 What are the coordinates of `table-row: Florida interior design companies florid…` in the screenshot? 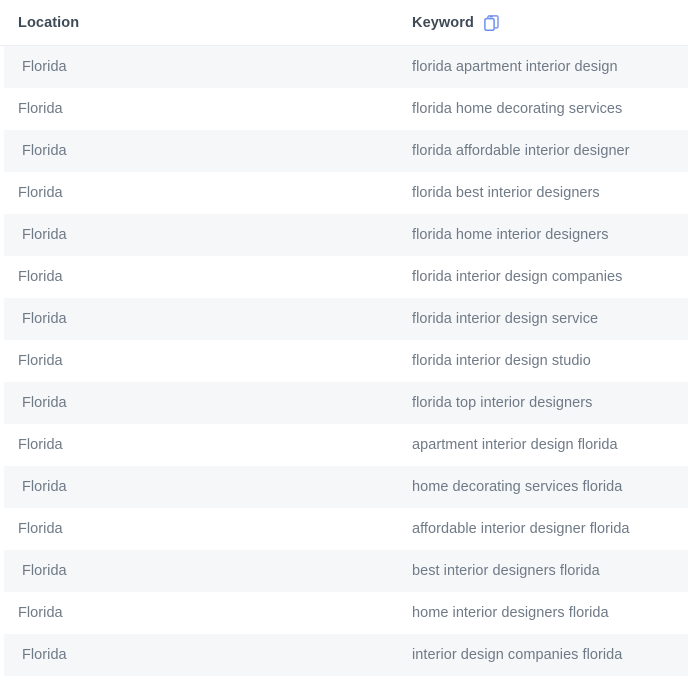 It's located at (346, 655).